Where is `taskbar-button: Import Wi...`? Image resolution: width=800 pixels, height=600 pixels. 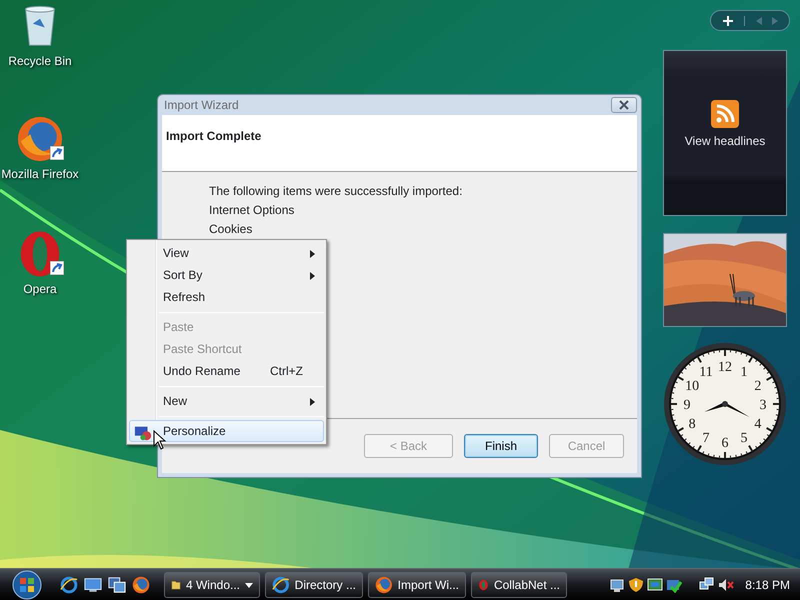
taskbar-button: Import Wi... is located at coordinates (417, 585).